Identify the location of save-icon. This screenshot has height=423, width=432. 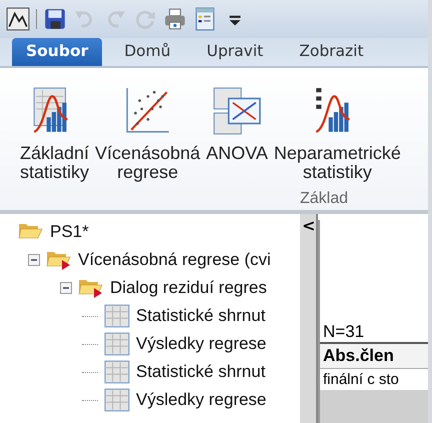
(55, 19).